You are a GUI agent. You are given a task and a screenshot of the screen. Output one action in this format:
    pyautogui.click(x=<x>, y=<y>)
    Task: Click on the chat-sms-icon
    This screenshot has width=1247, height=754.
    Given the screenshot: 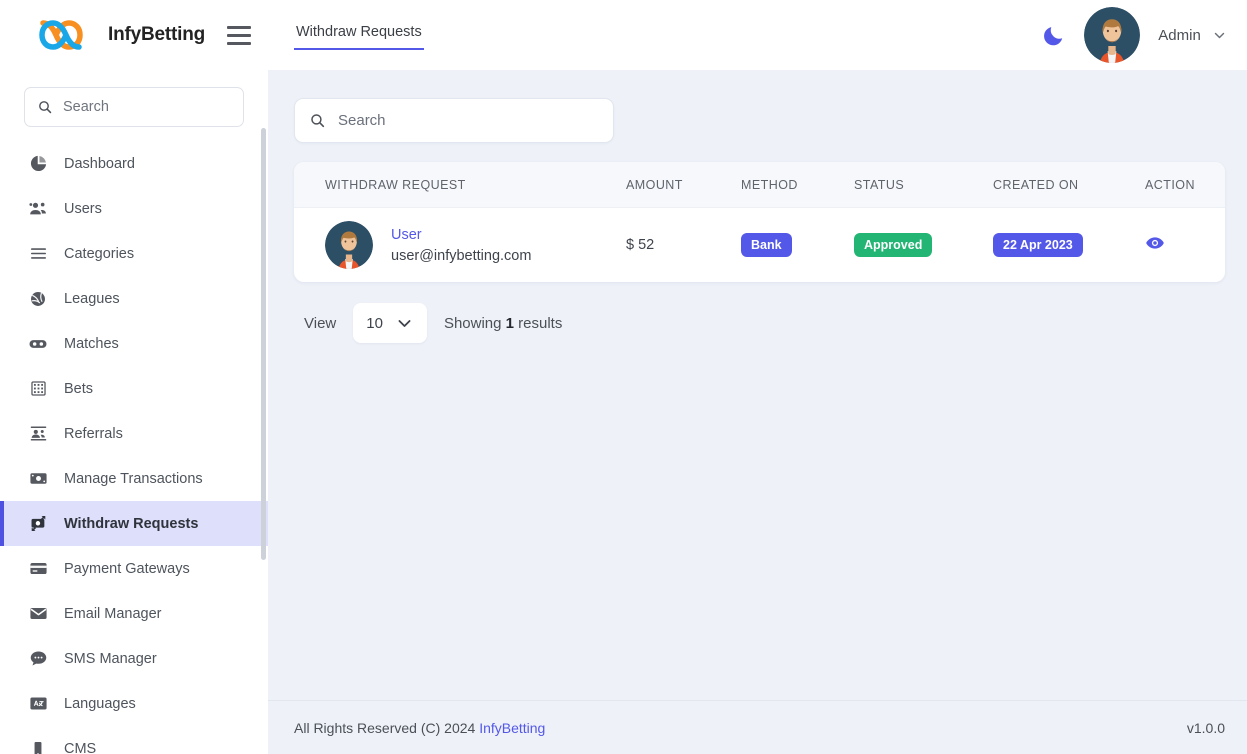 What is the action you would take?
    pyautogui.click(x=38, y=659)
    